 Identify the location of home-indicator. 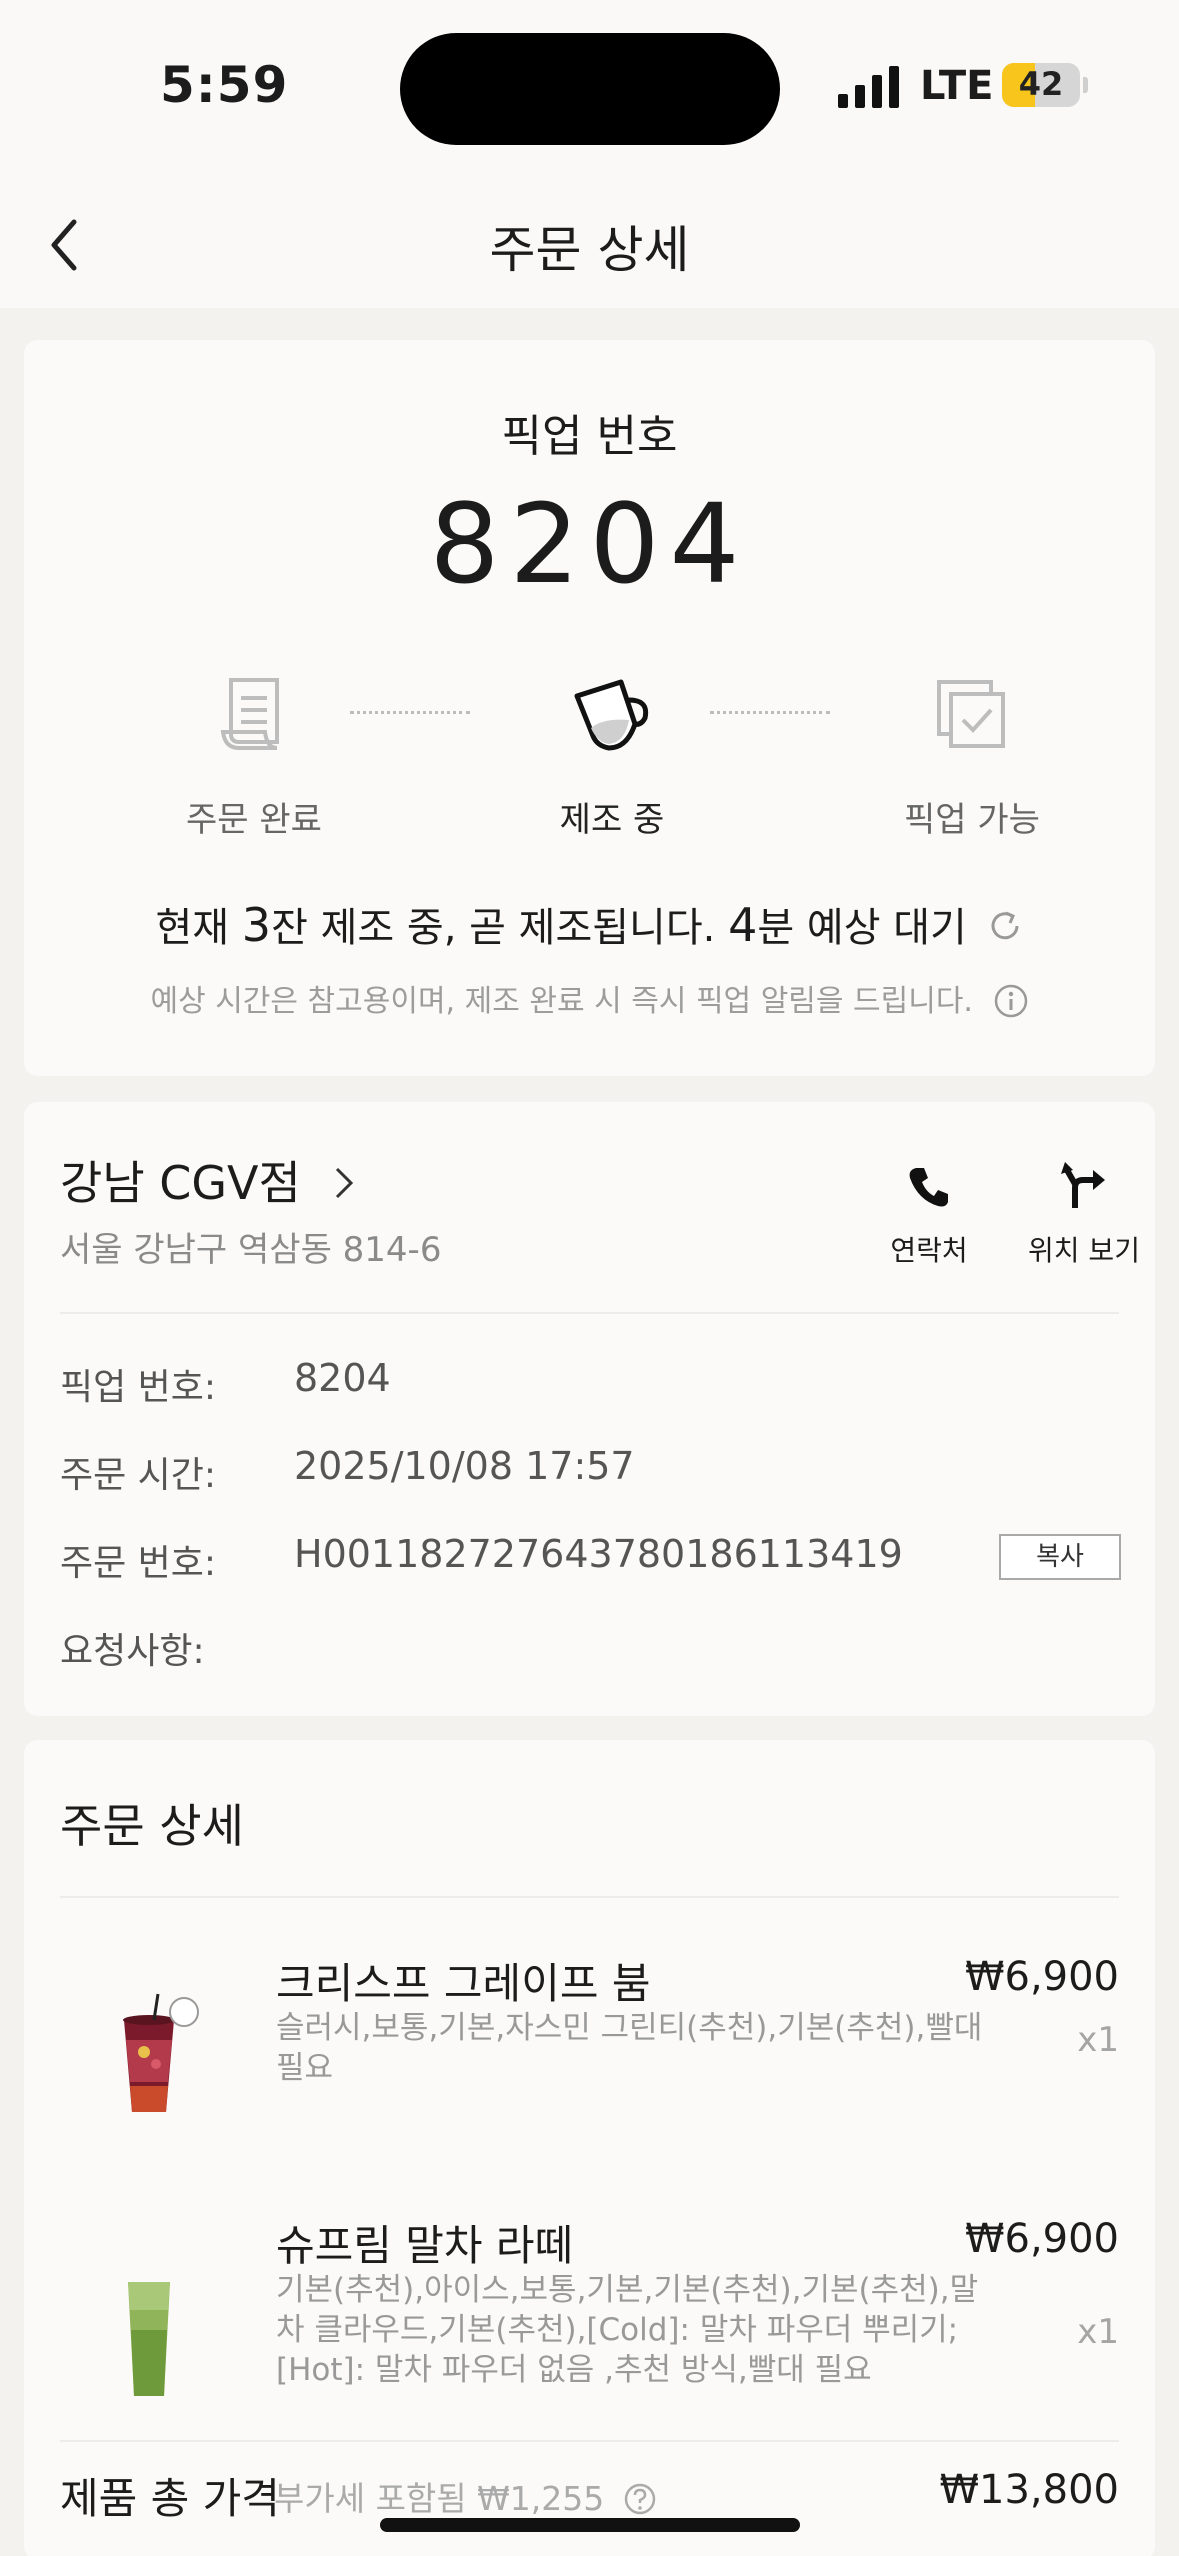
(590, 2525).